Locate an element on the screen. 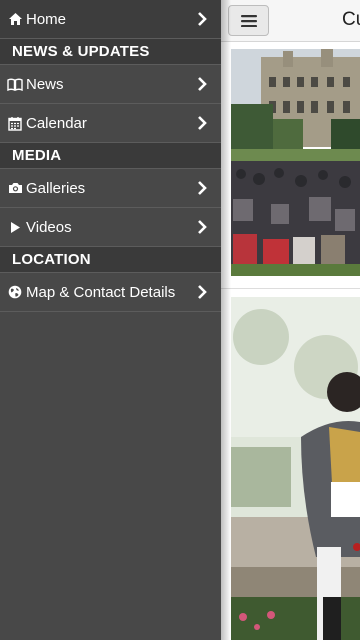 This screenshot has height=640, width=360. sidebar-shadow is located at coordinates (226, 320).